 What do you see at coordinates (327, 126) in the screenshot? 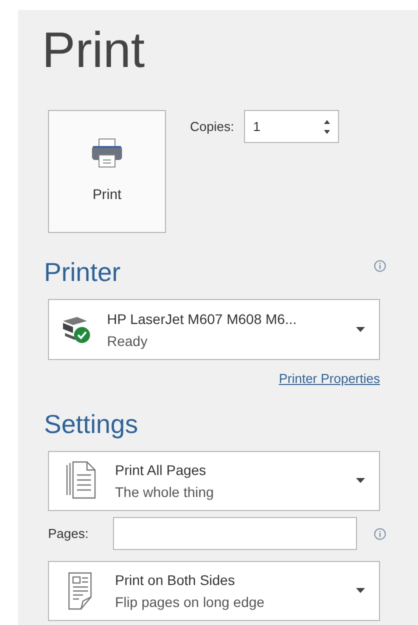
I see `spin-arrows-icon` at bounding box center [327, 126].